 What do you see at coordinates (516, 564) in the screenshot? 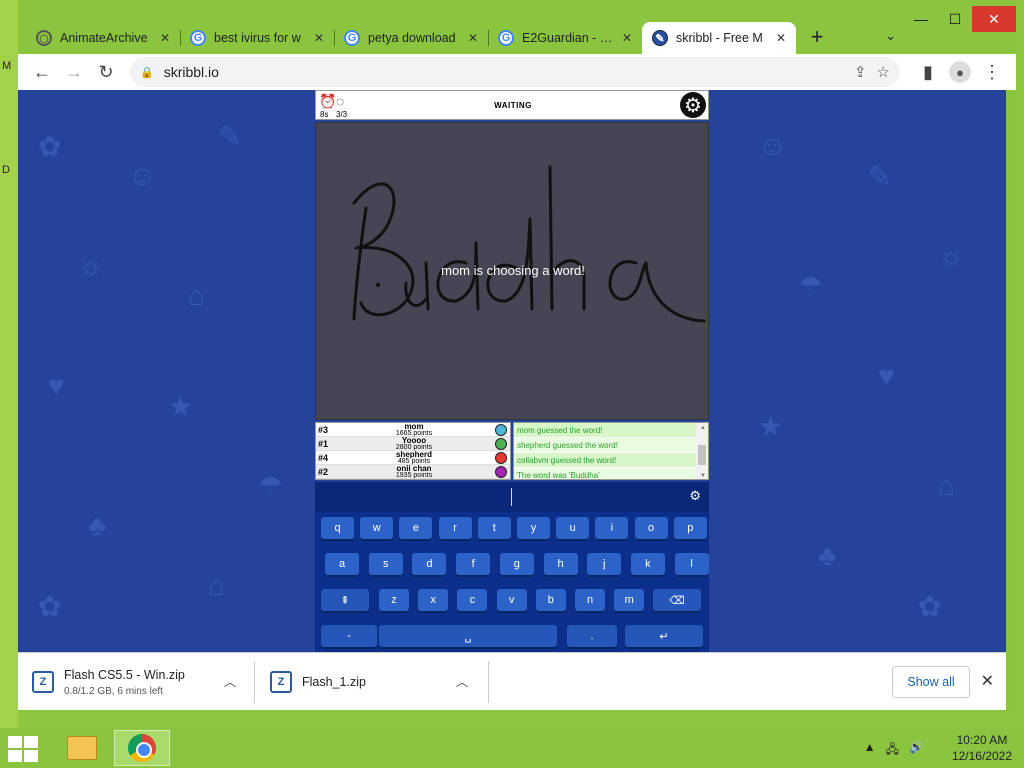
I see `key-4-g: g` at bounding box center [516, 564].